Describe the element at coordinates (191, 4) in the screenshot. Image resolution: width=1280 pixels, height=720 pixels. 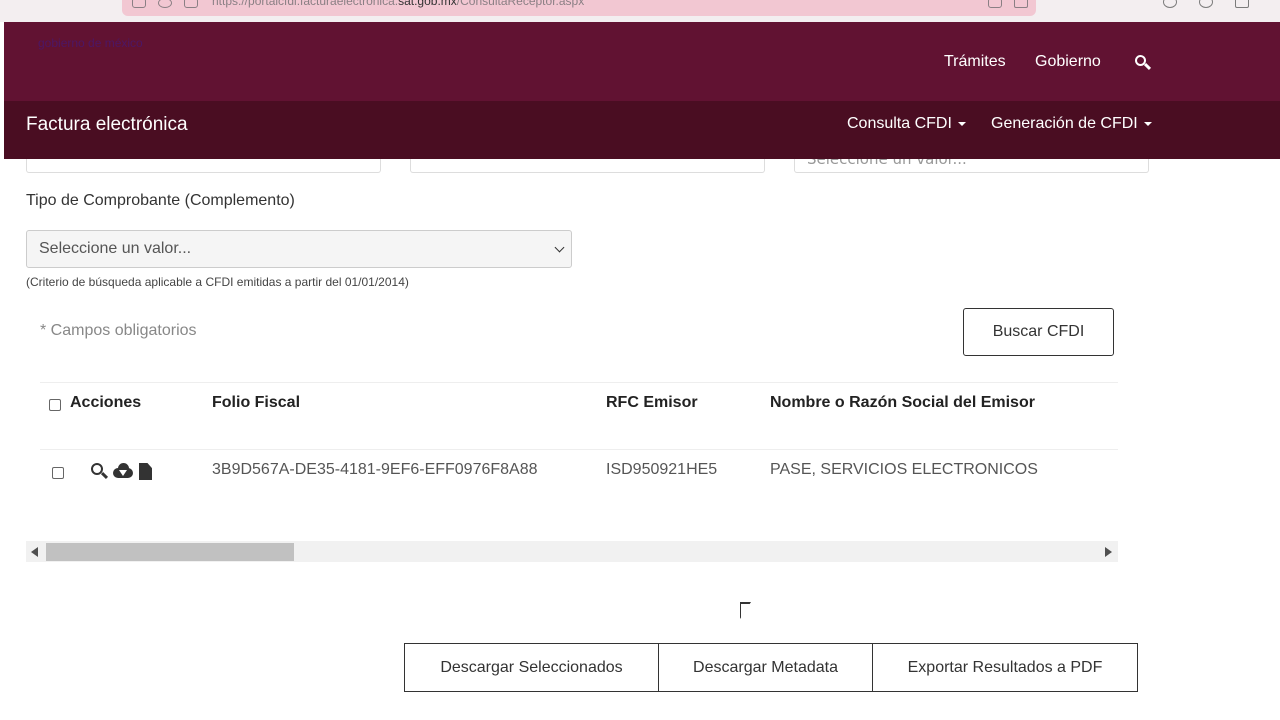
I see `lock-icon` at that location.